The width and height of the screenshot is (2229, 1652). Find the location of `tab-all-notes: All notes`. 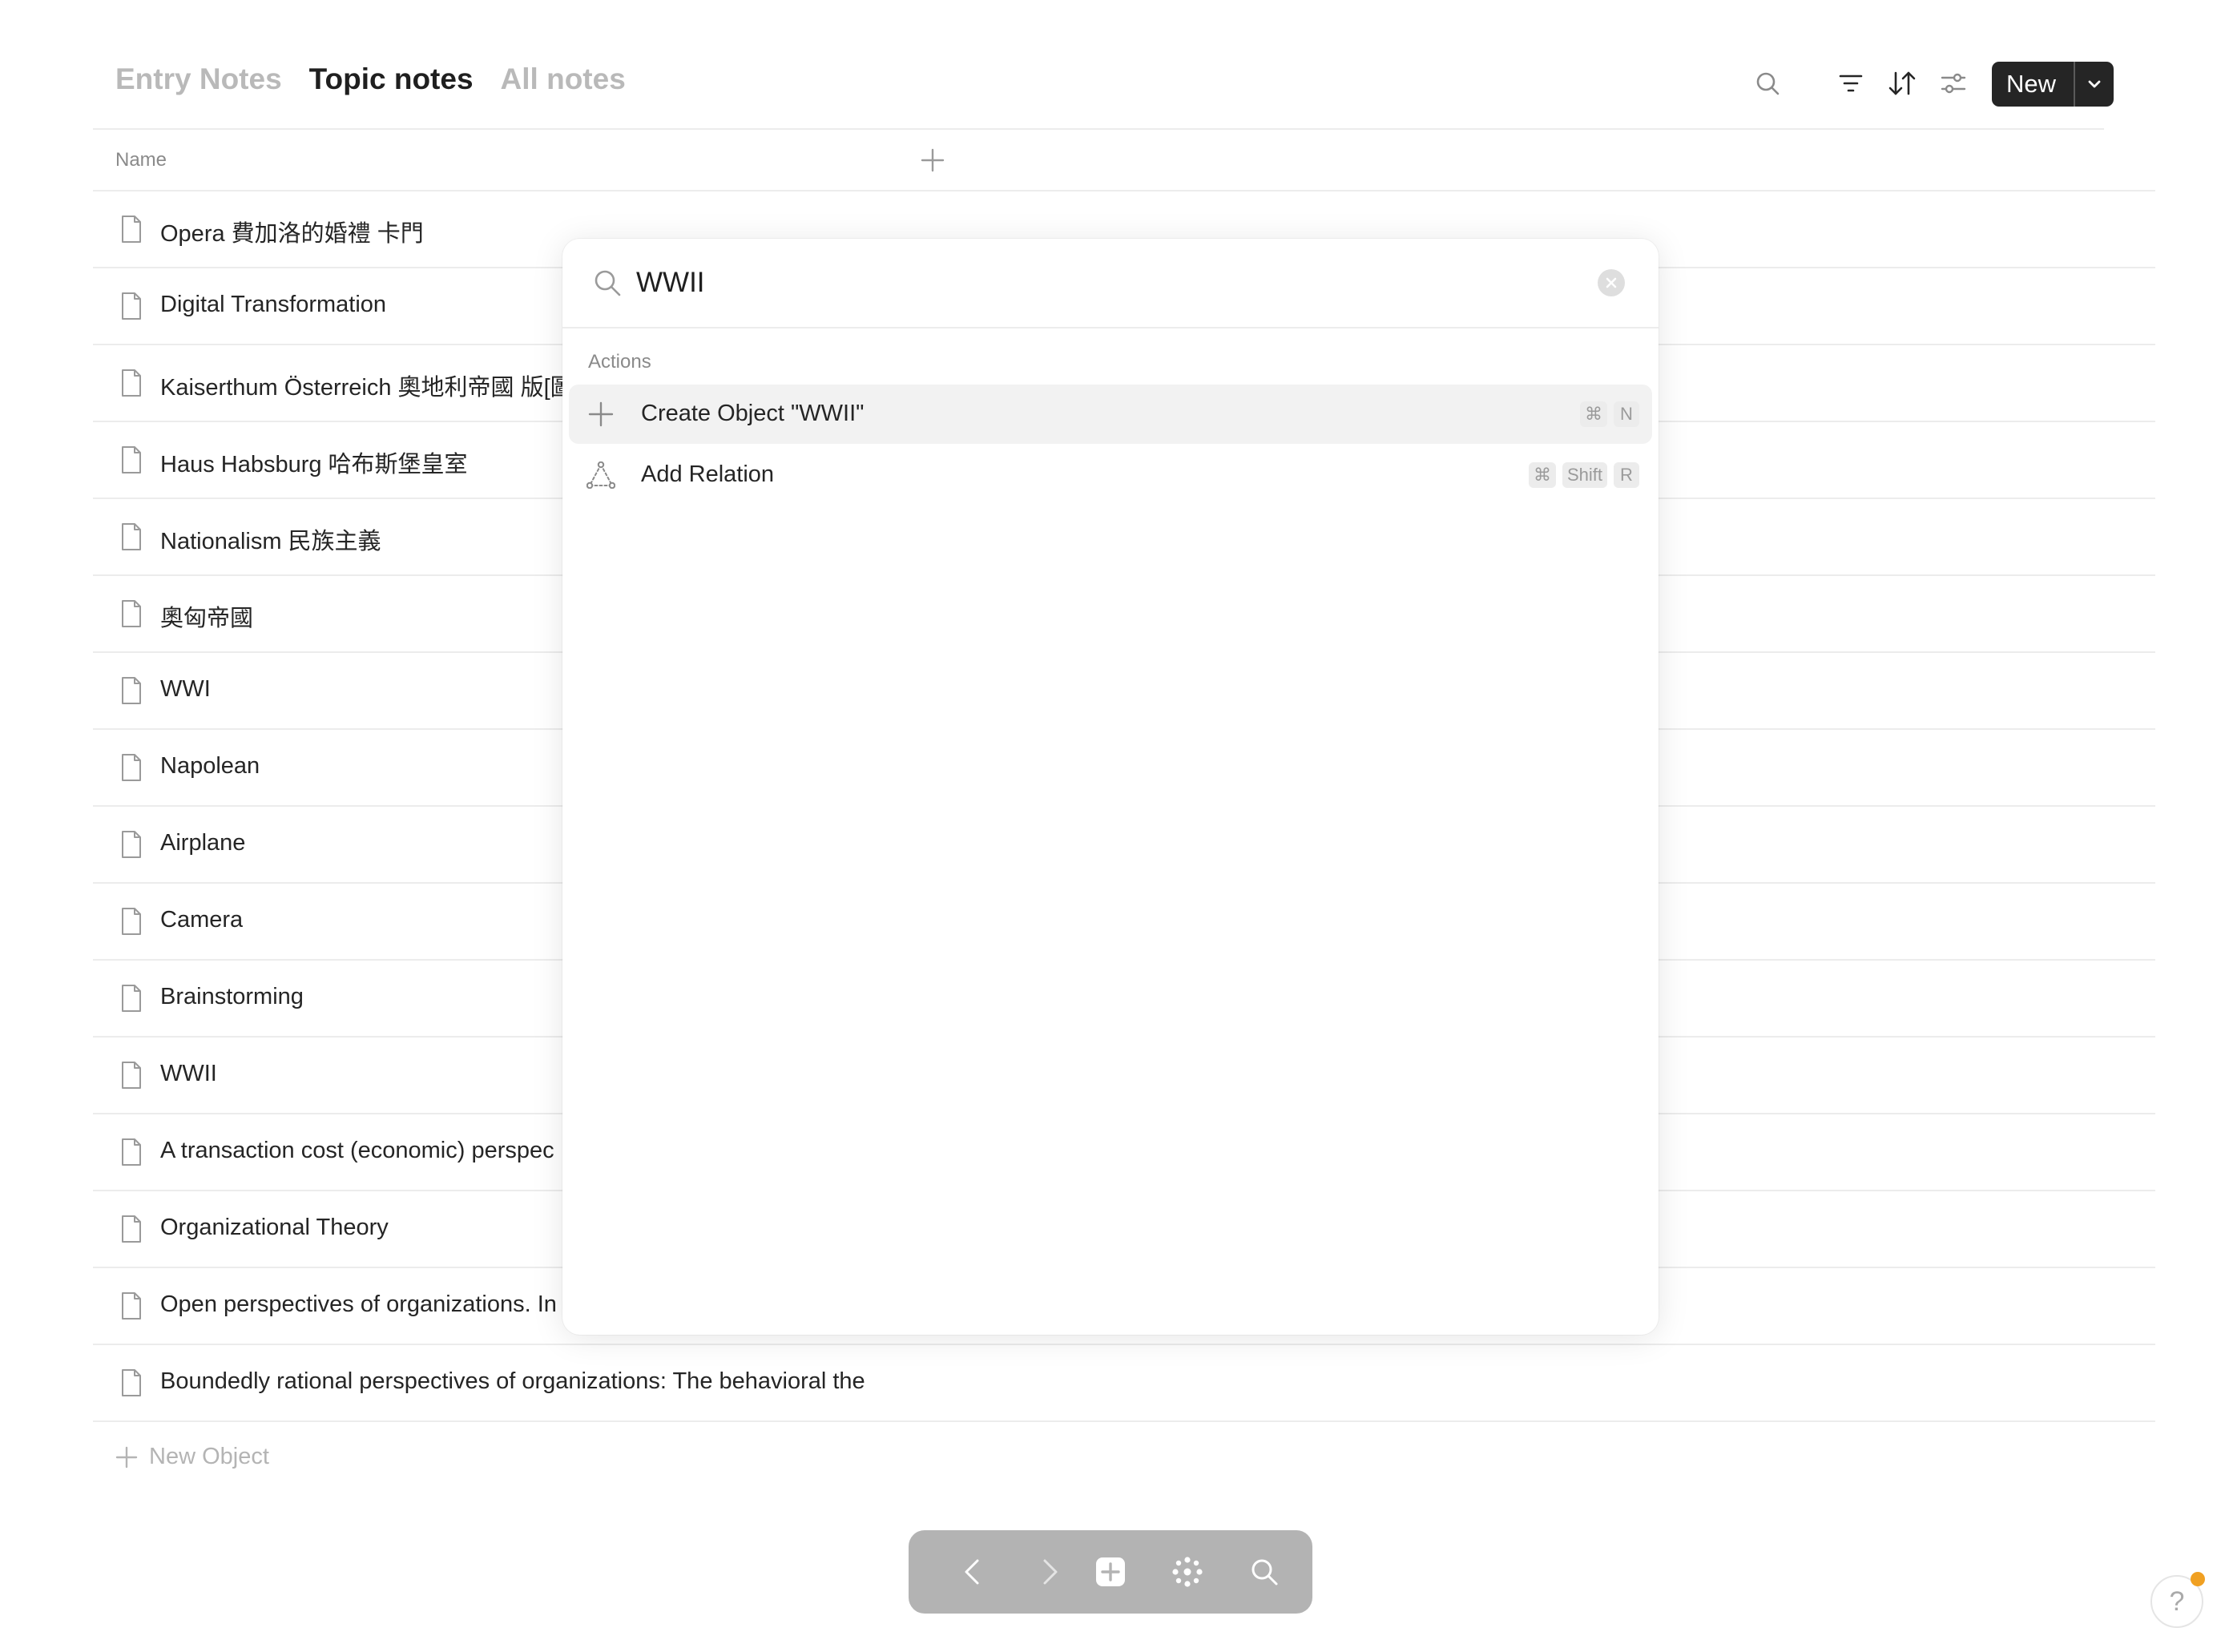

tab-all-notes: All notes is located at coordinates (563, 79).